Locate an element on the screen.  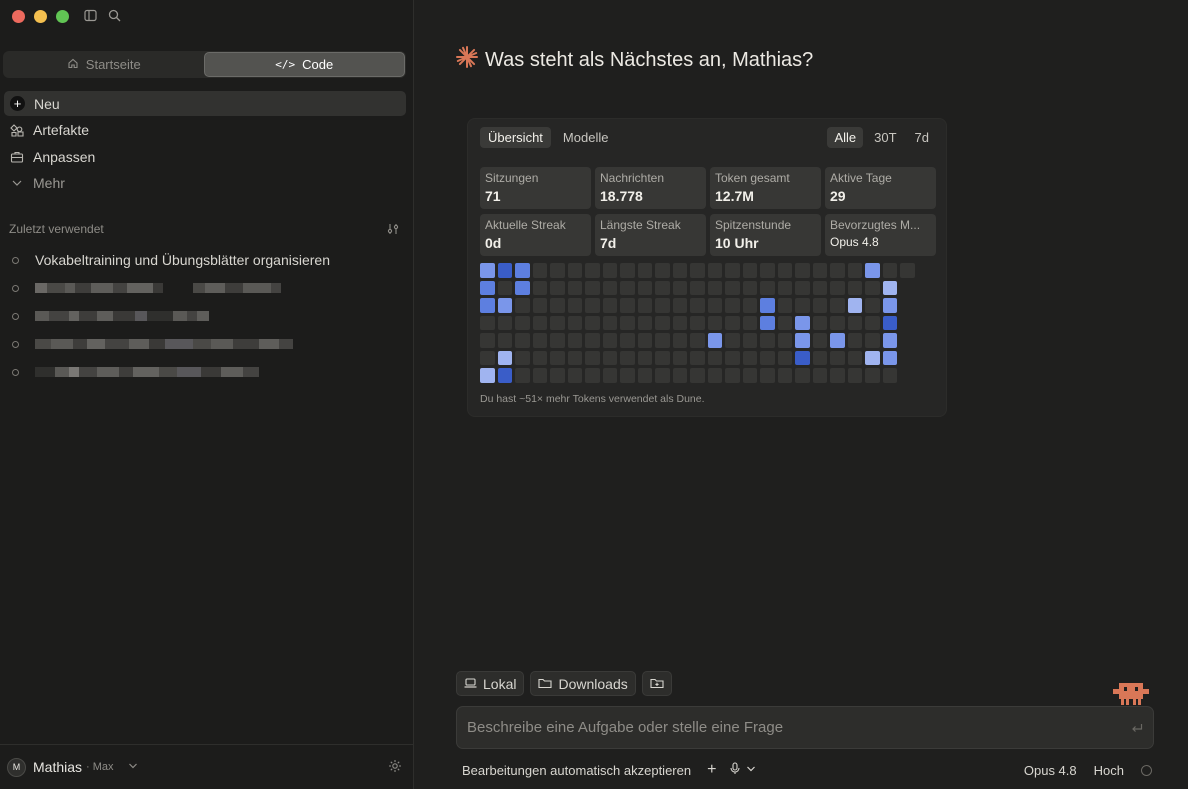
range-alle: Alle is located at coordinates (845, 137).